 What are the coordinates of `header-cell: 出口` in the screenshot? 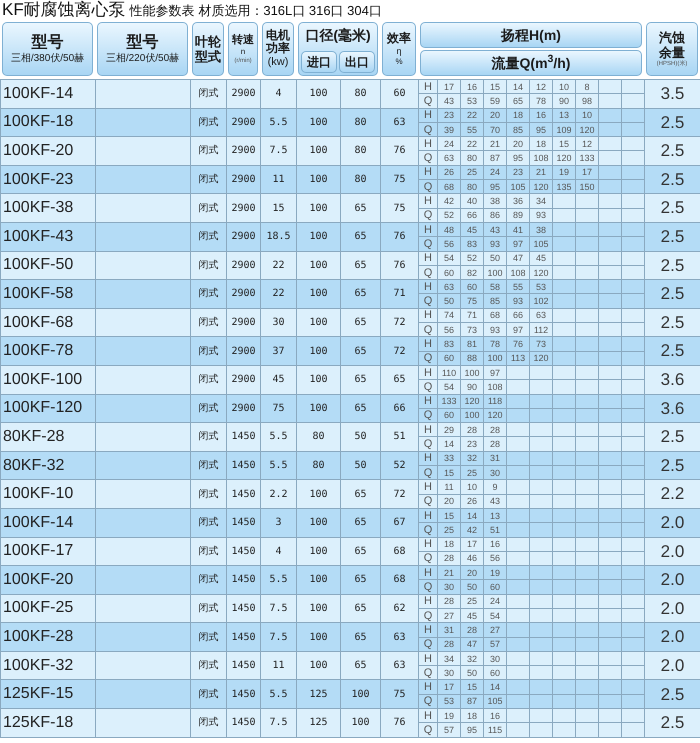 It's located at (357, 62).